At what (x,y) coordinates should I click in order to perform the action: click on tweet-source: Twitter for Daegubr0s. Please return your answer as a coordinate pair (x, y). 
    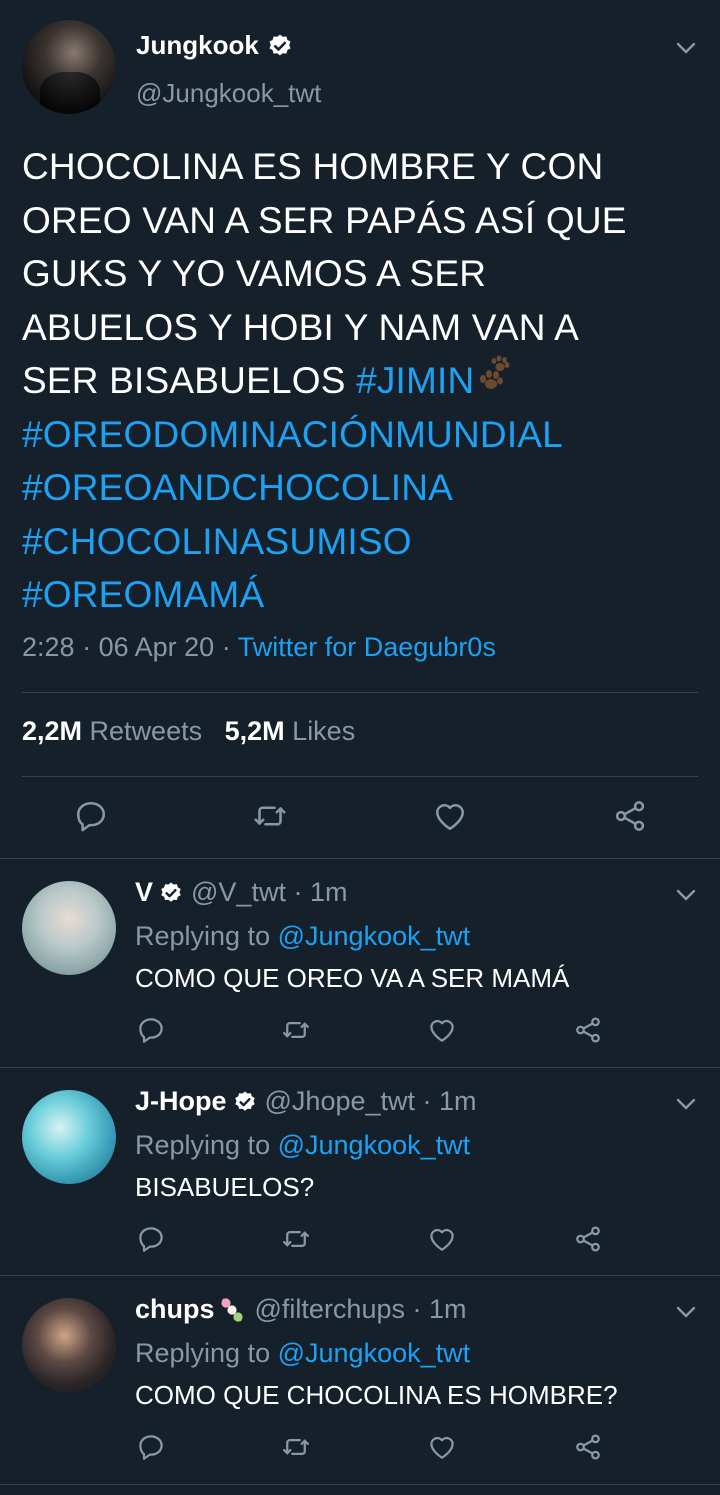
    Looking at the image, I should click on (367, 647).